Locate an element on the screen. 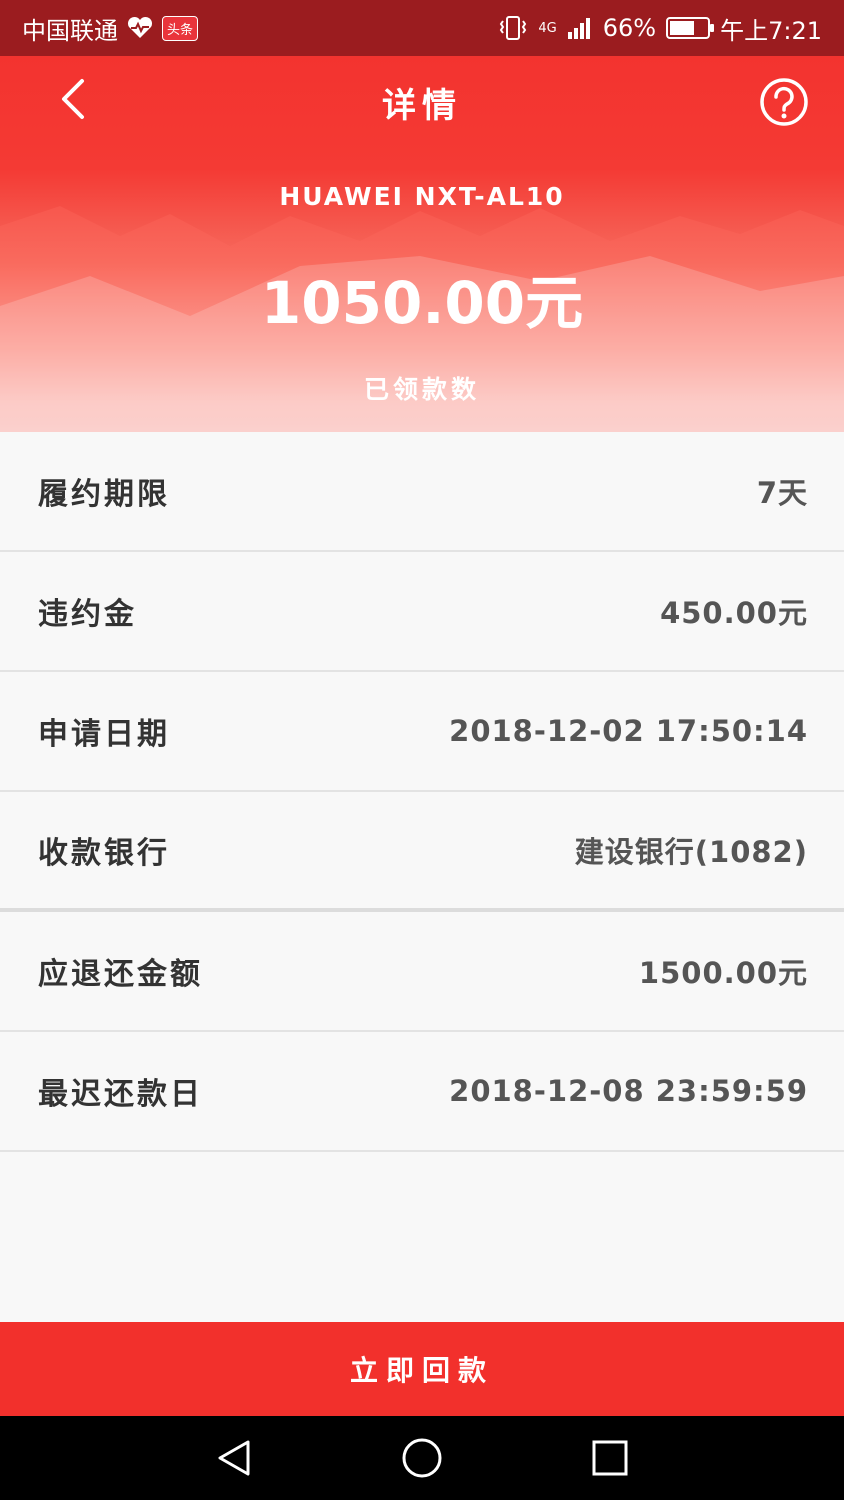 This screenshot has height=1500, width=844. heart-pulse-icon is located at coordinates (140, 28).